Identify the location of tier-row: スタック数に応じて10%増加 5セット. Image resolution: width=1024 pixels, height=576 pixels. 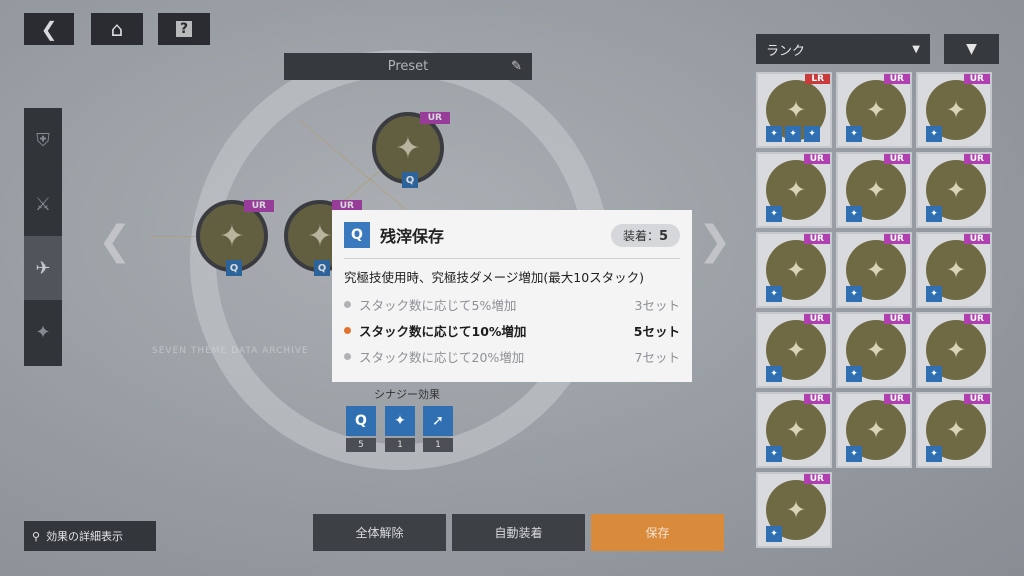
(512, 330).